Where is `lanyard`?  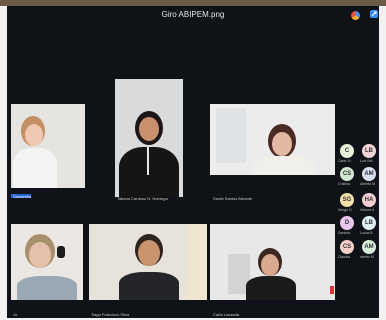
lanyard is located at coordinates (148, 161).